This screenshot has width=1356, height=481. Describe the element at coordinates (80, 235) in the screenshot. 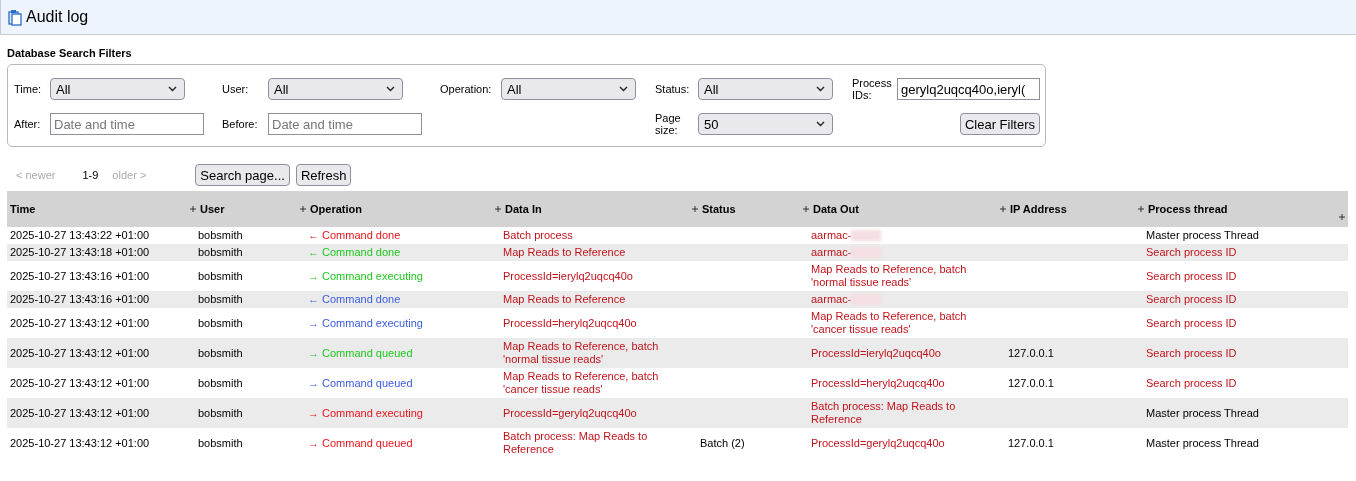

I see `time-cell-text: 2025-10-27 13:43:22 +01:00` at that location.